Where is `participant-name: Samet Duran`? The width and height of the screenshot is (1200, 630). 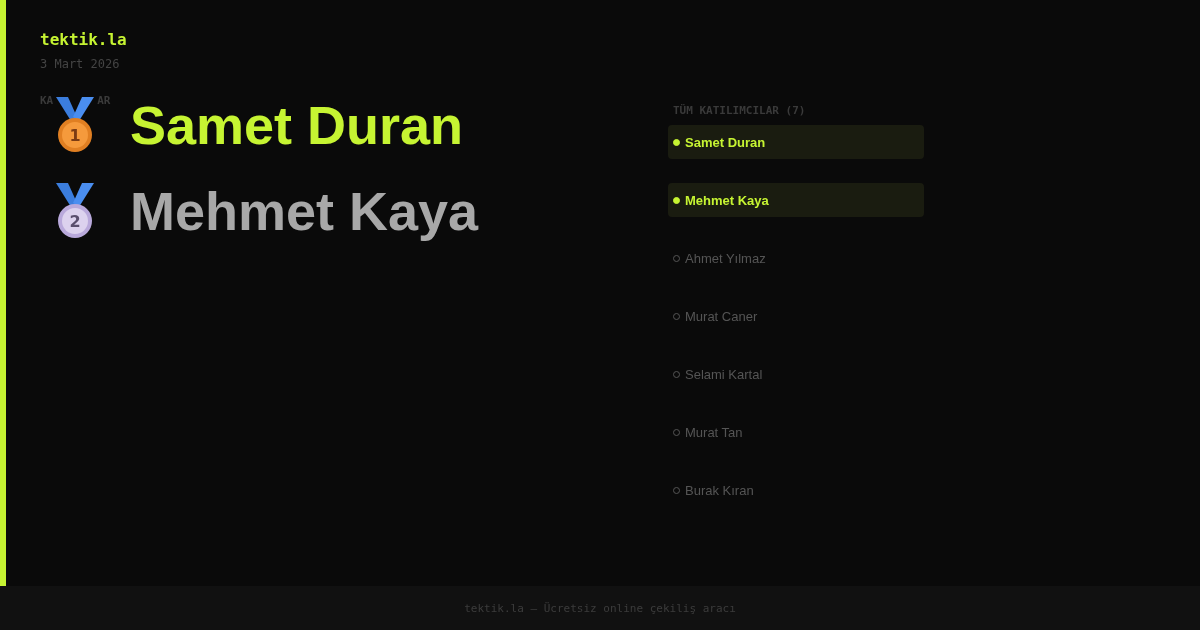
participant-name: Samet Duran is located at coordinates (725, 142).